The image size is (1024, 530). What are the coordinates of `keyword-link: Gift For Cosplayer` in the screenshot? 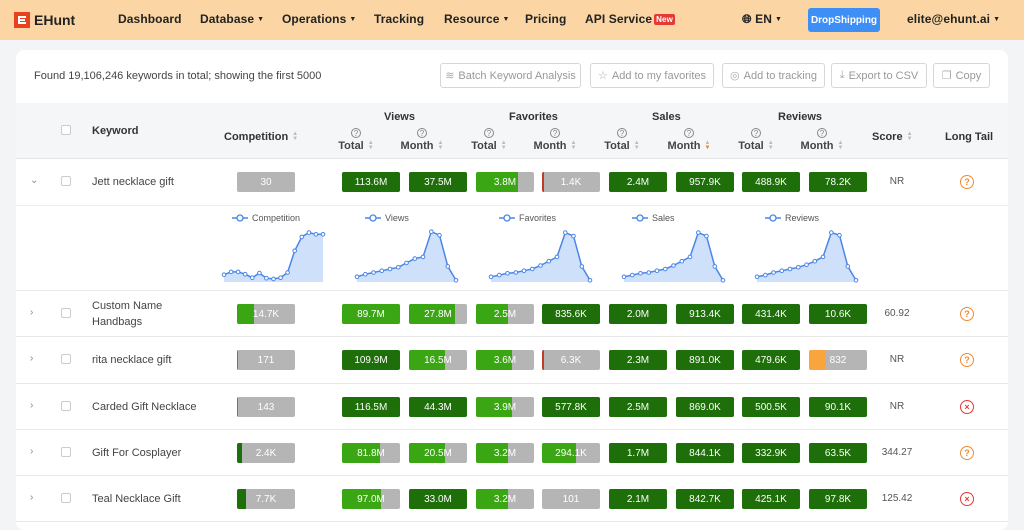 It's located at (152, 453).